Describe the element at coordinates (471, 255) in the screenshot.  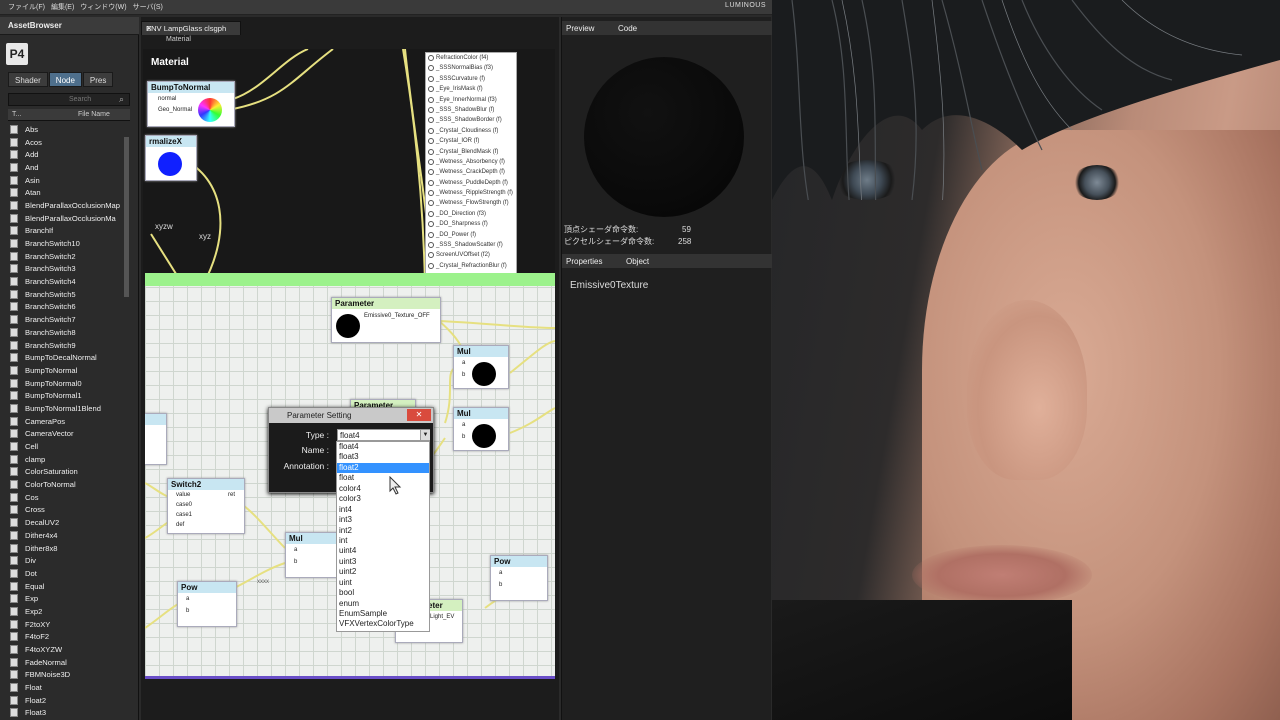
I see `material-port: ScreenUVOffset (f2)` at that location.